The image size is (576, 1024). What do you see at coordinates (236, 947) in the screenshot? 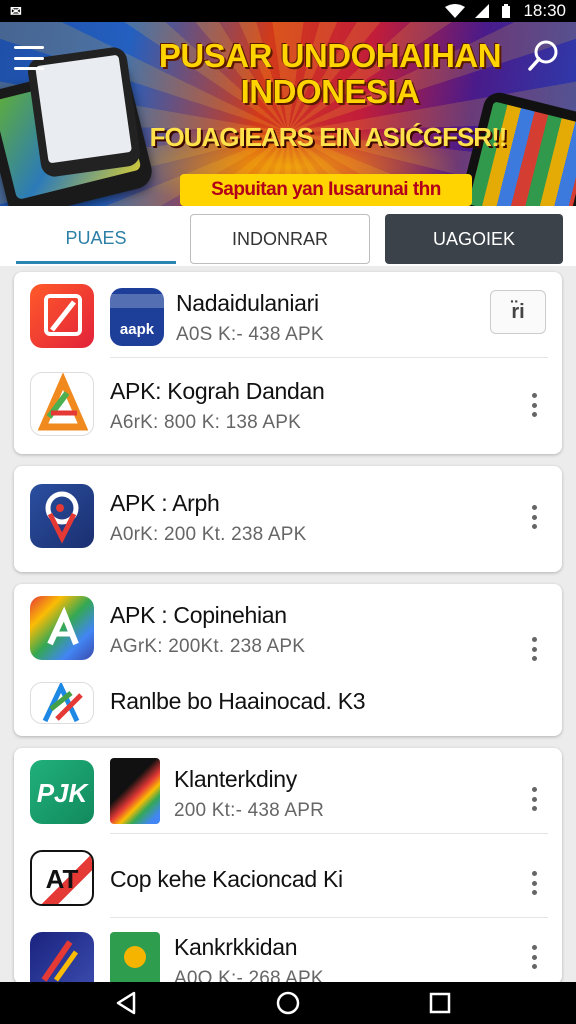
I see `app-title: Kankrkkidan` at bounding box center [236, 947].